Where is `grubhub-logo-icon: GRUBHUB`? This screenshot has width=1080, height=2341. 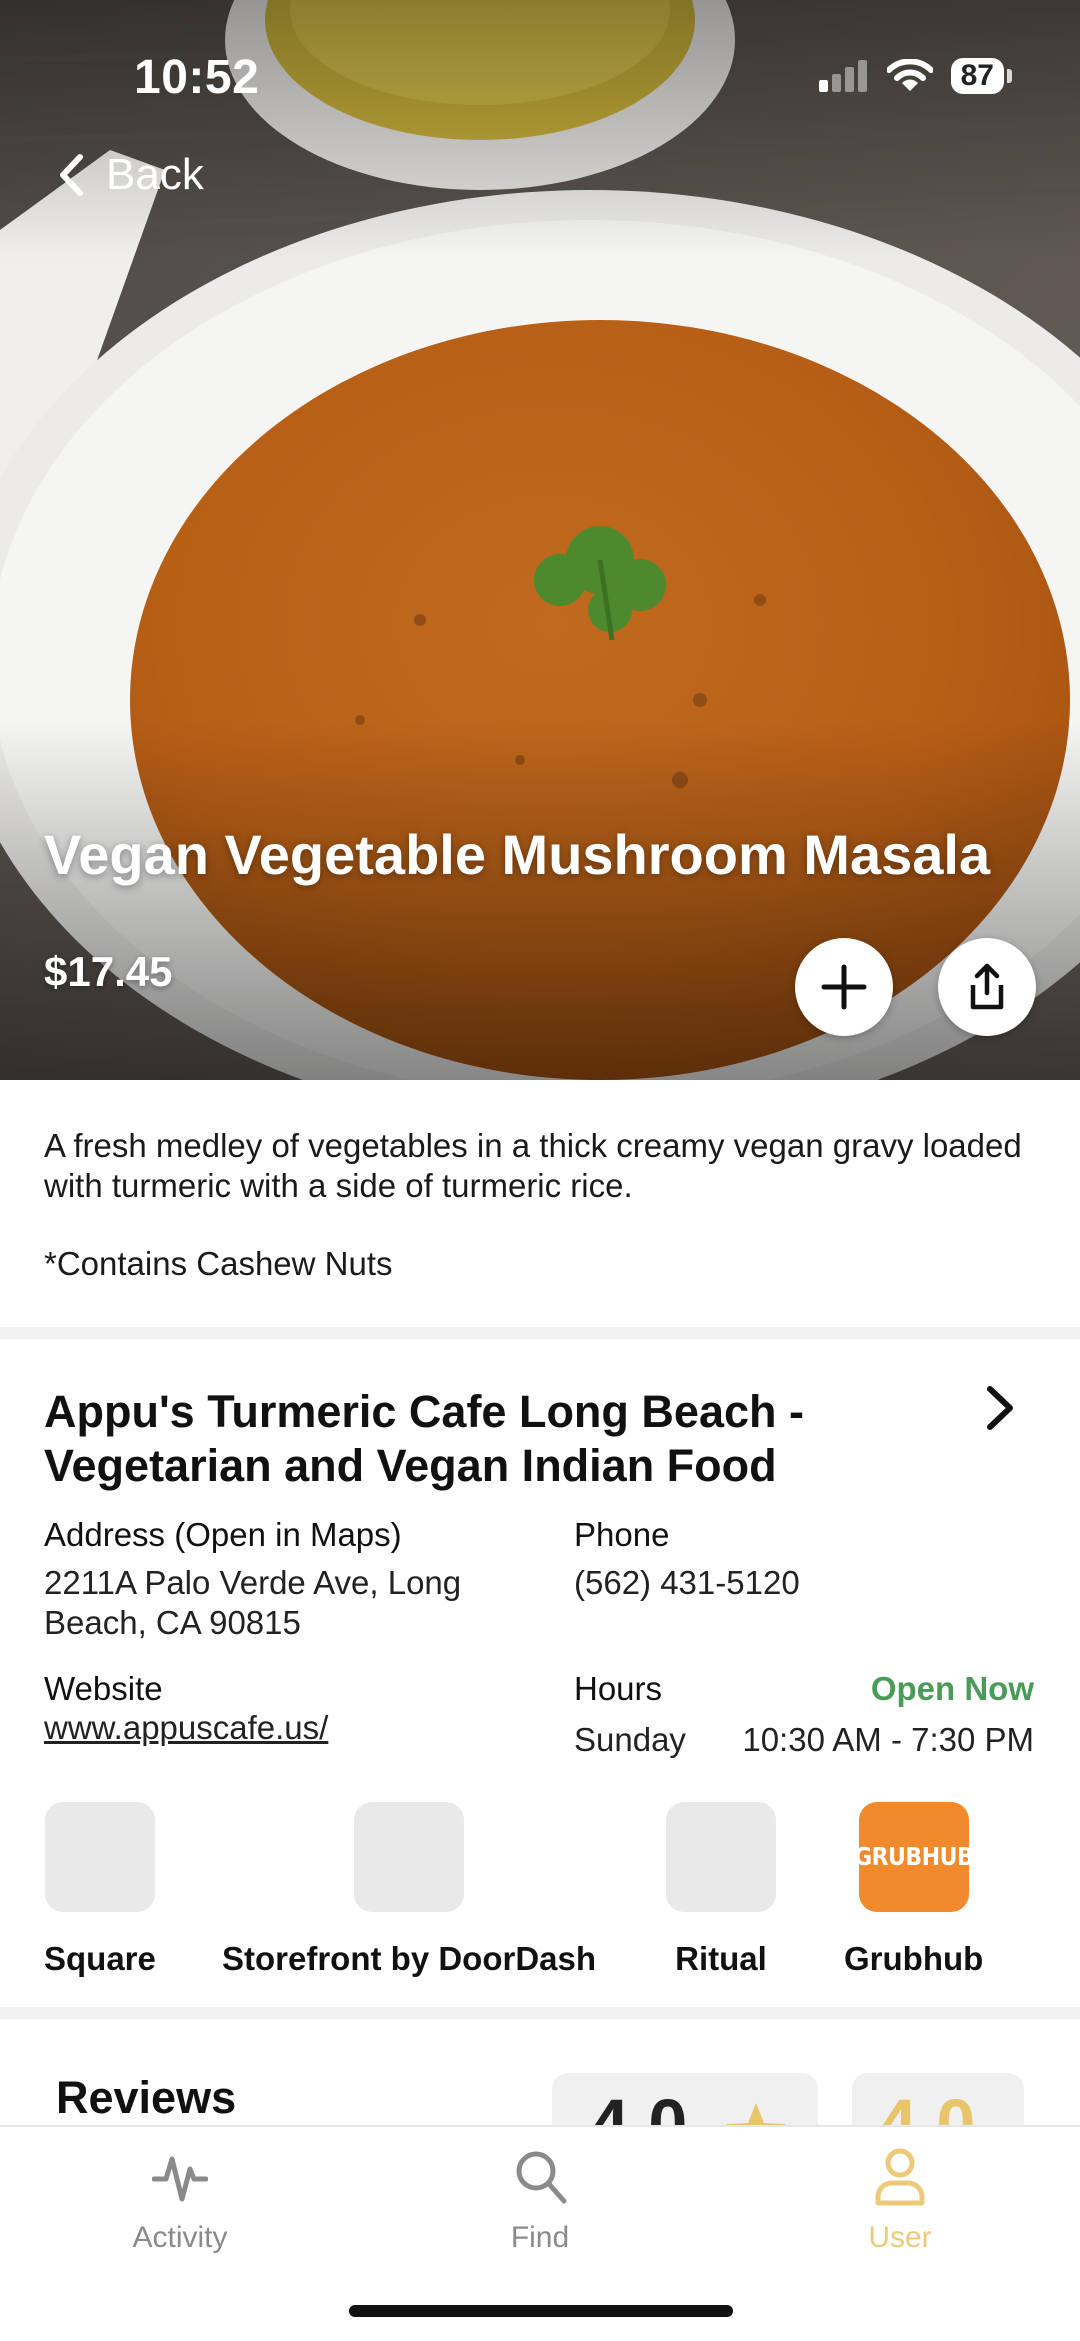
grubhub-logo-icon: GRUBHUB is located at coordinates (914, 1857).